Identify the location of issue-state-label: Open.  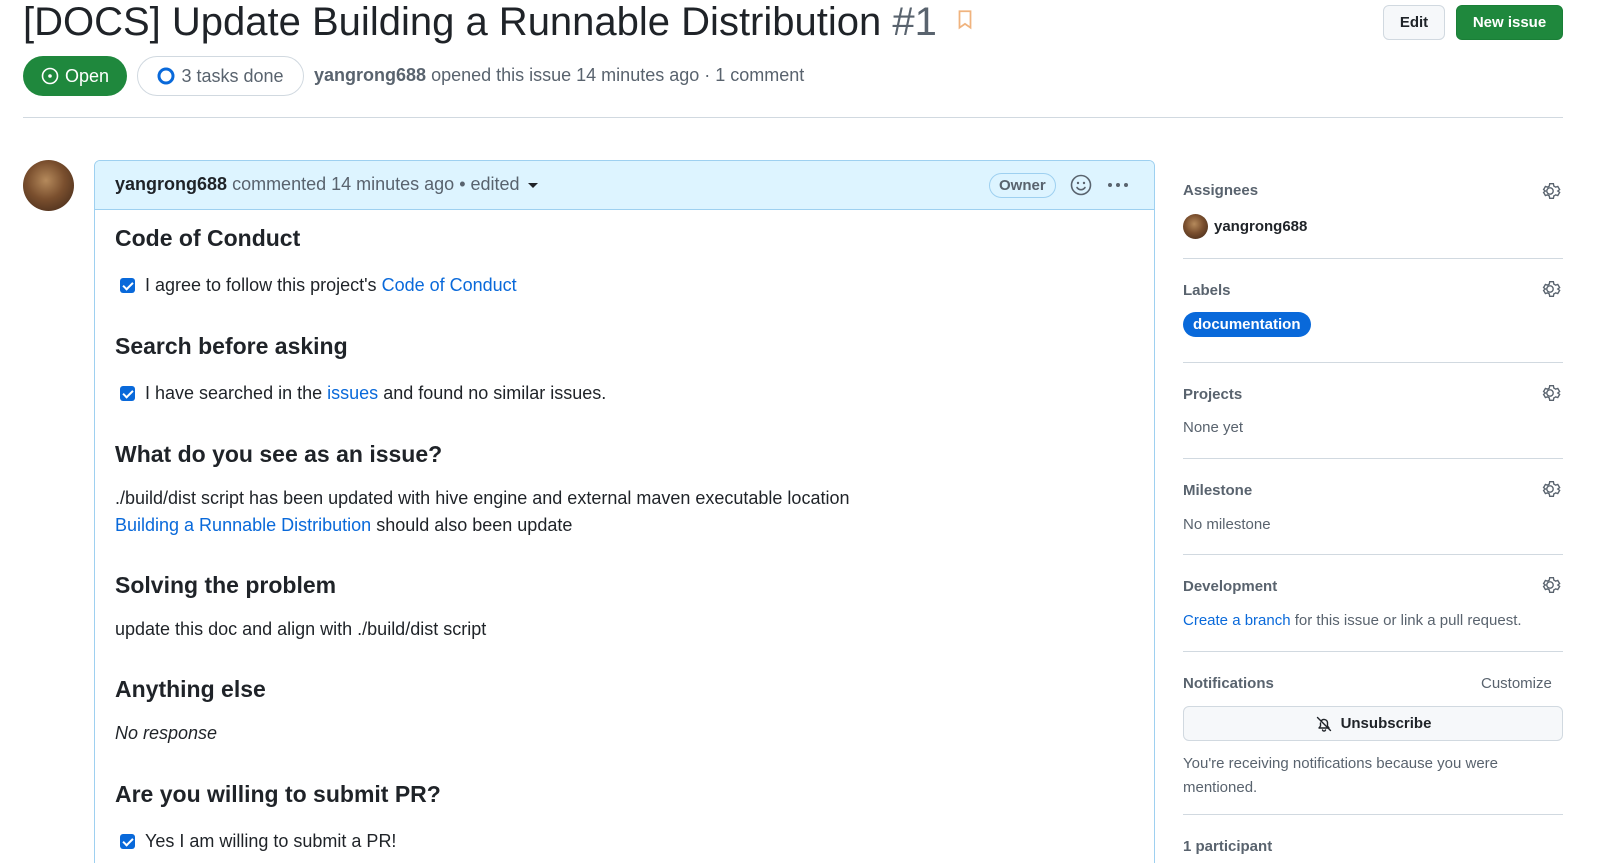
(87, 75).